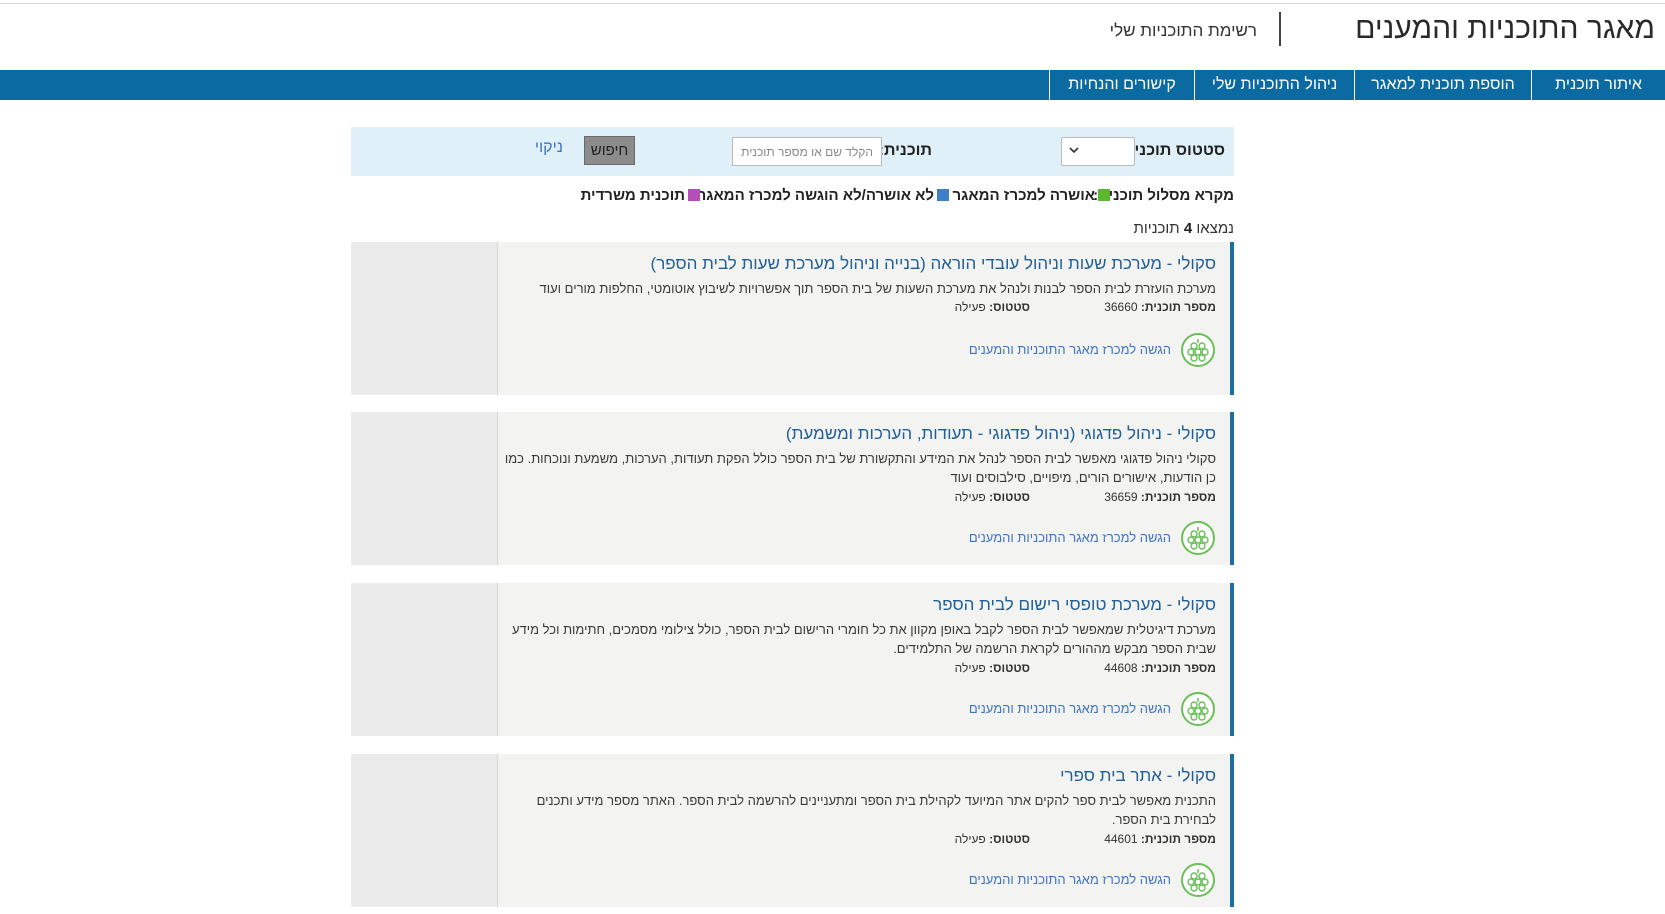  Describe the element at coordinates (832, 34) in the screenshot. I see `page-header: מאגר התוכניות והמענים רשימת התוכניות שלי` at that location.